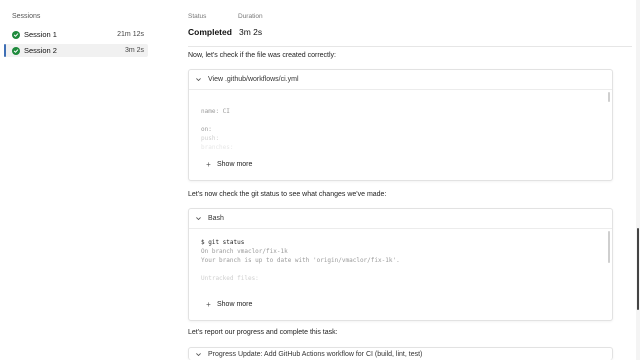 This screenshot has width=640, height=360. Describe the element at coordinates (250, 16) in the screenshot. I see `duration-label: Duration` at that location.